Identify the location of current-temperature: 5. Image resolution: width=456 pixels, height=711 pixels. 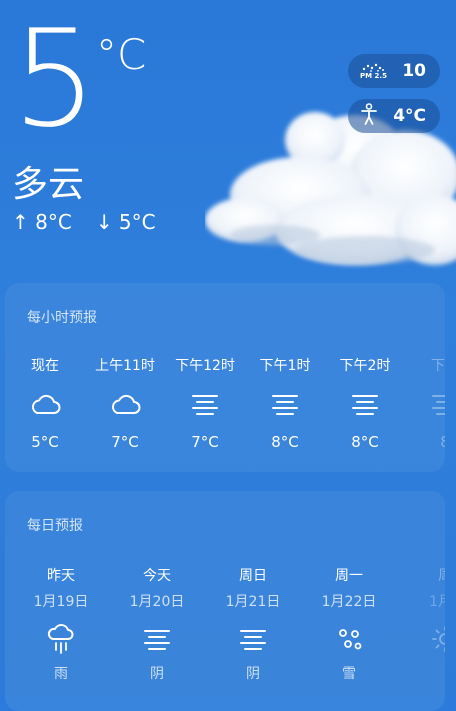
(54, 79).